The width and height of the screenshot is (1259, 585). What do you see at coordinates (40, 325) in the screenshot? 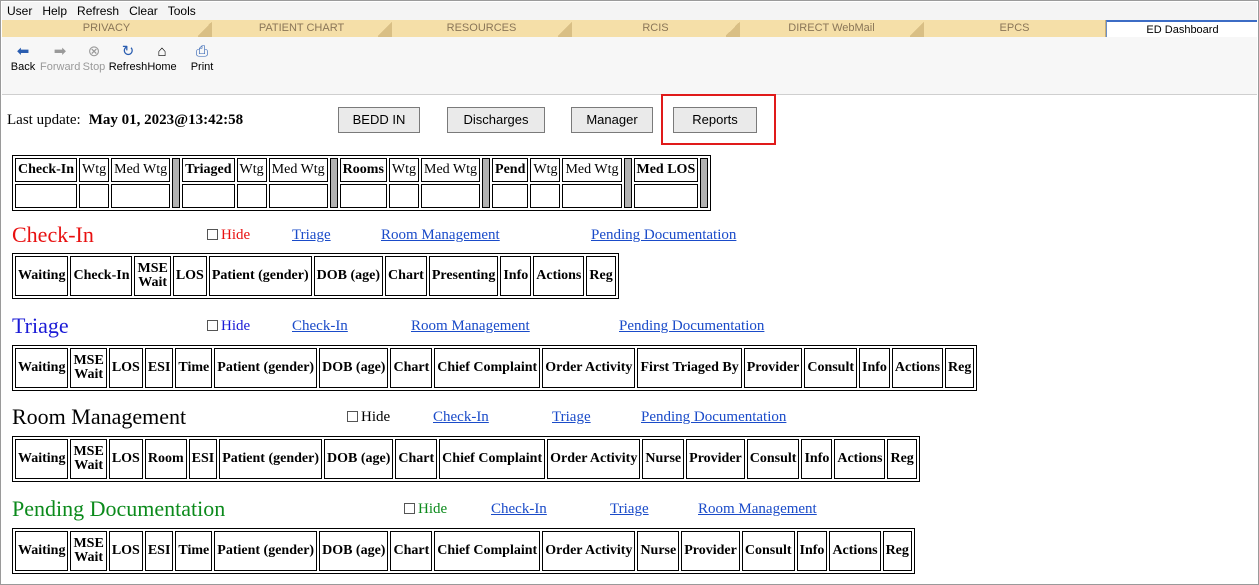
I see `triage-section-title: Triage` at bounding box center [40, 325].